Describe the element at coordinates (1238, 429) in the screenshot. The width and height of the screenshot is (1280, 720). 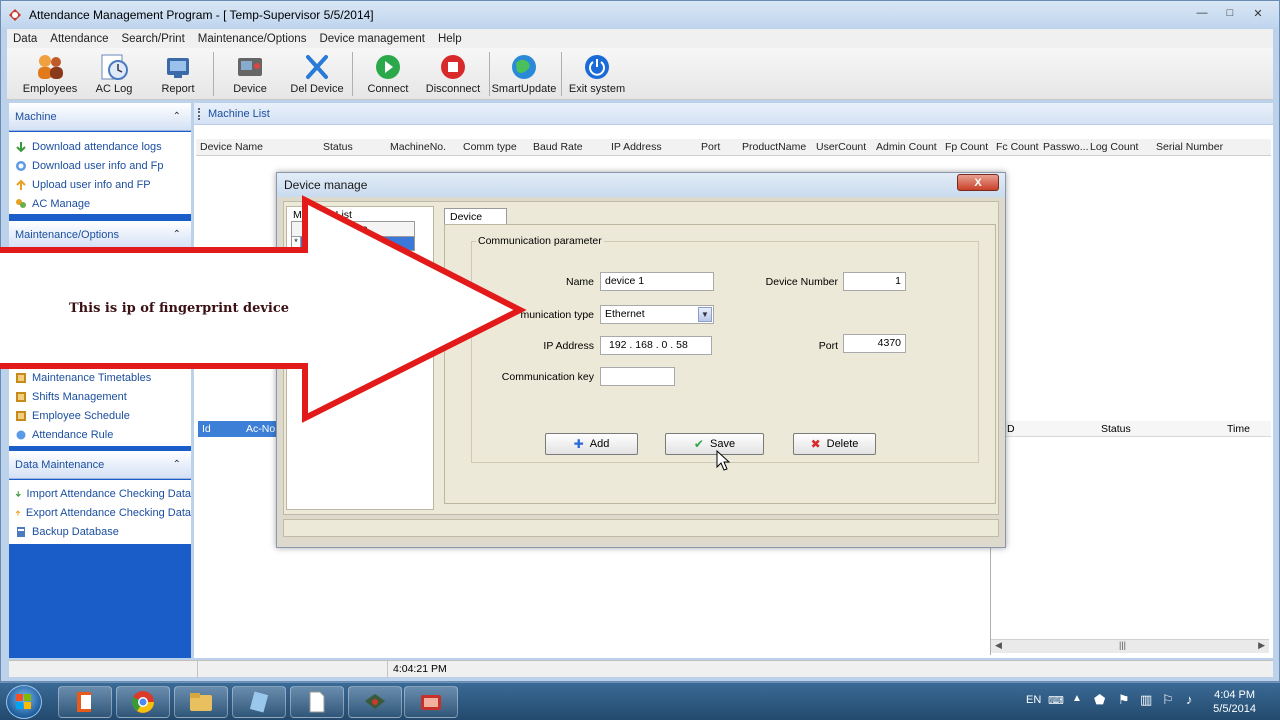
I see `col-time: Time` at that location.